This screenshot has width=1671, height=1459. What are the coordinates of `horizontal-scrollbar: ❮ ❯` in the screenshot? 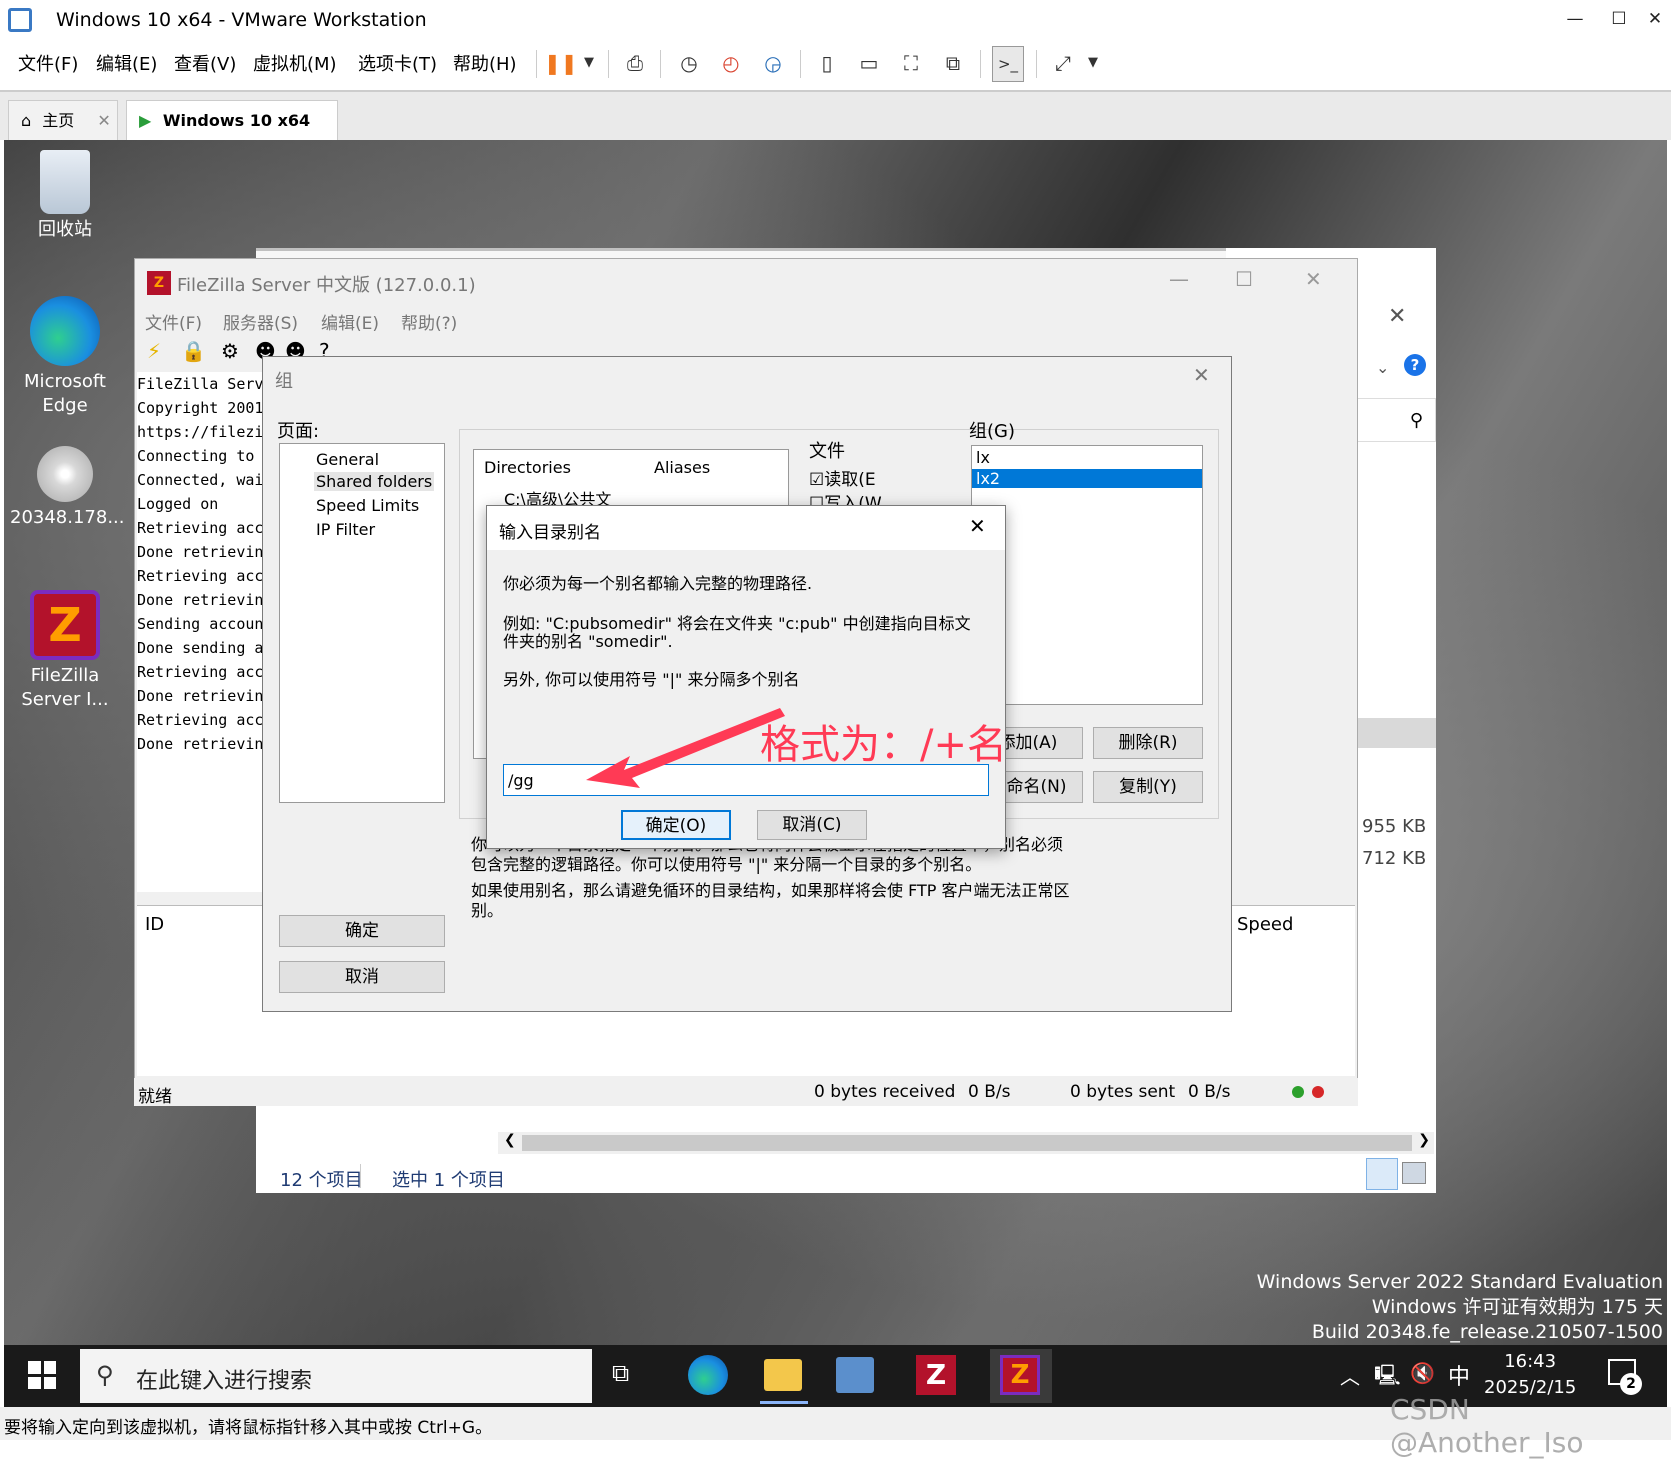 It's located at (966, 1143).